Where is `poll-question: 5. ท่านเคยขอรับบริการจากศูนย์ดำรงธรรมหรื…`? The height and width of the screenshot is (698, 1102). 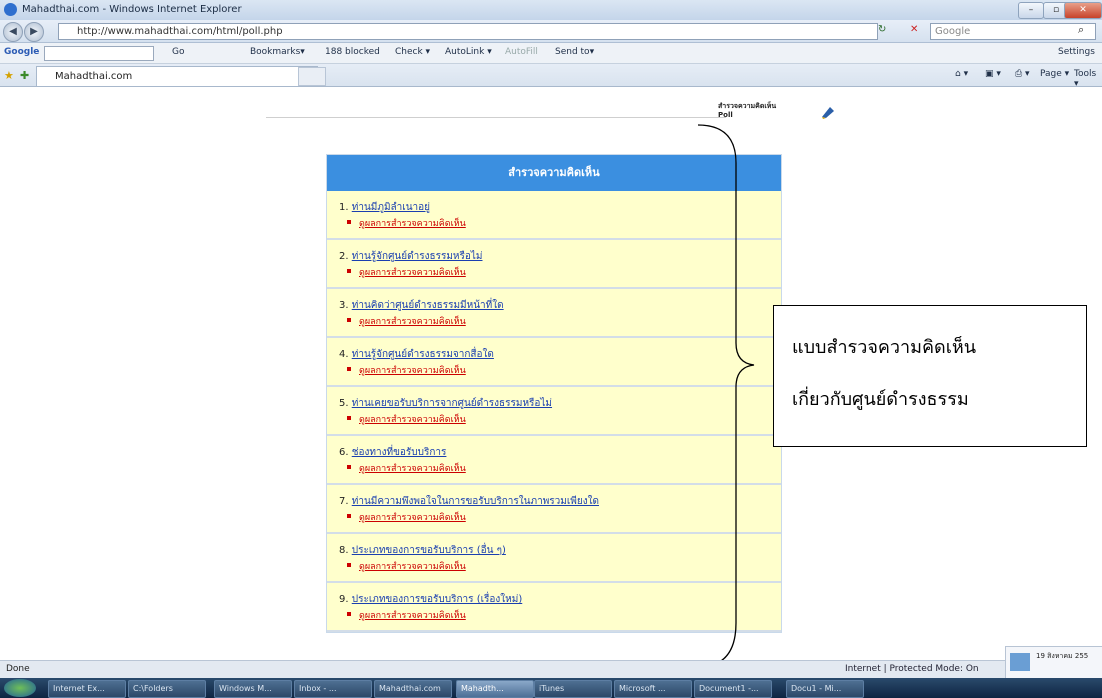 poll-question: 5. ท่านเคยขอรับบริการจากศูนย์ดำรงธรรมหรื… is located at coordinates (445, 403).